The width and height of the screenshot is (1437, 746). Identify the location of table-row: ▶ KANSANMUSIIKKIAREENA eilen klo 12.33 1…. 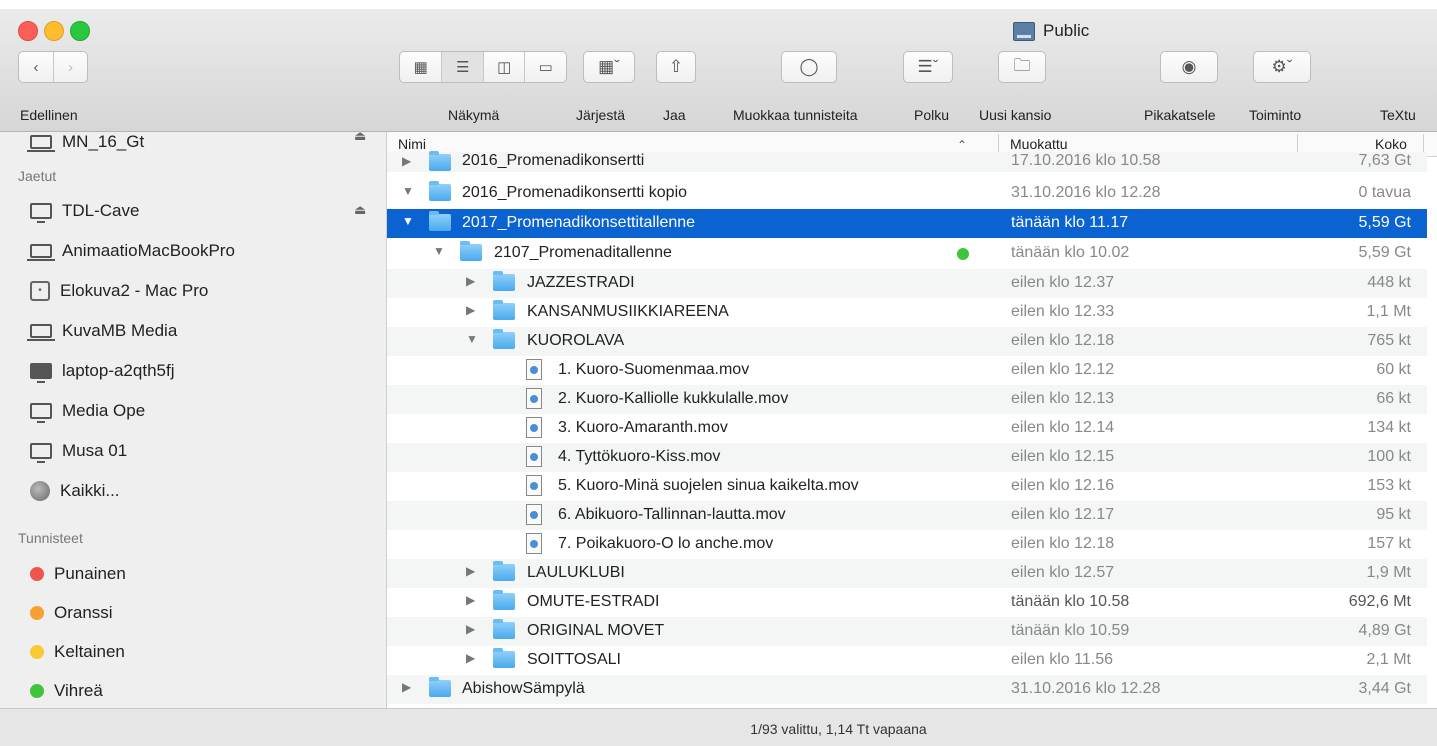
(907, 312).